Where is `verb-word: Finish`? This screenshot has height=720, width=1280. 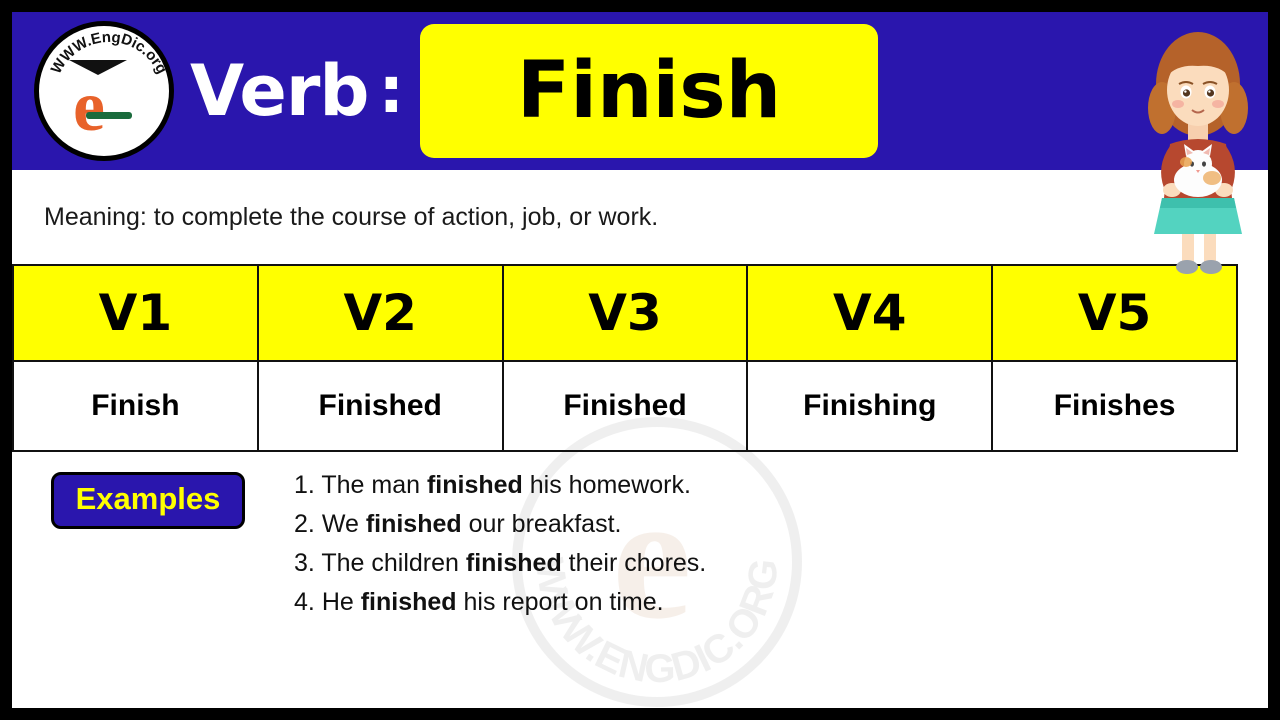 verb-word: Finish is located at coordinates (649, 91).